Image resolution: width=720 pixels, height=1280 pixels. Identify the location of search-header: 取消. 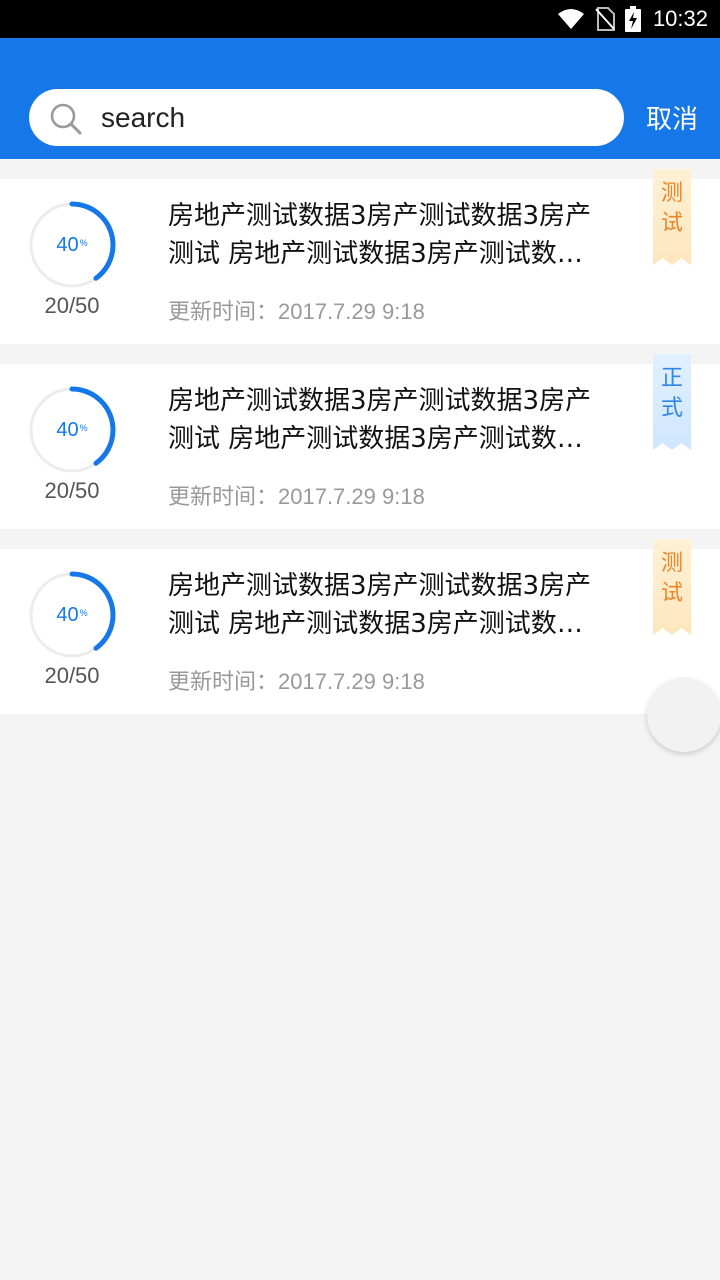
(360, 98).